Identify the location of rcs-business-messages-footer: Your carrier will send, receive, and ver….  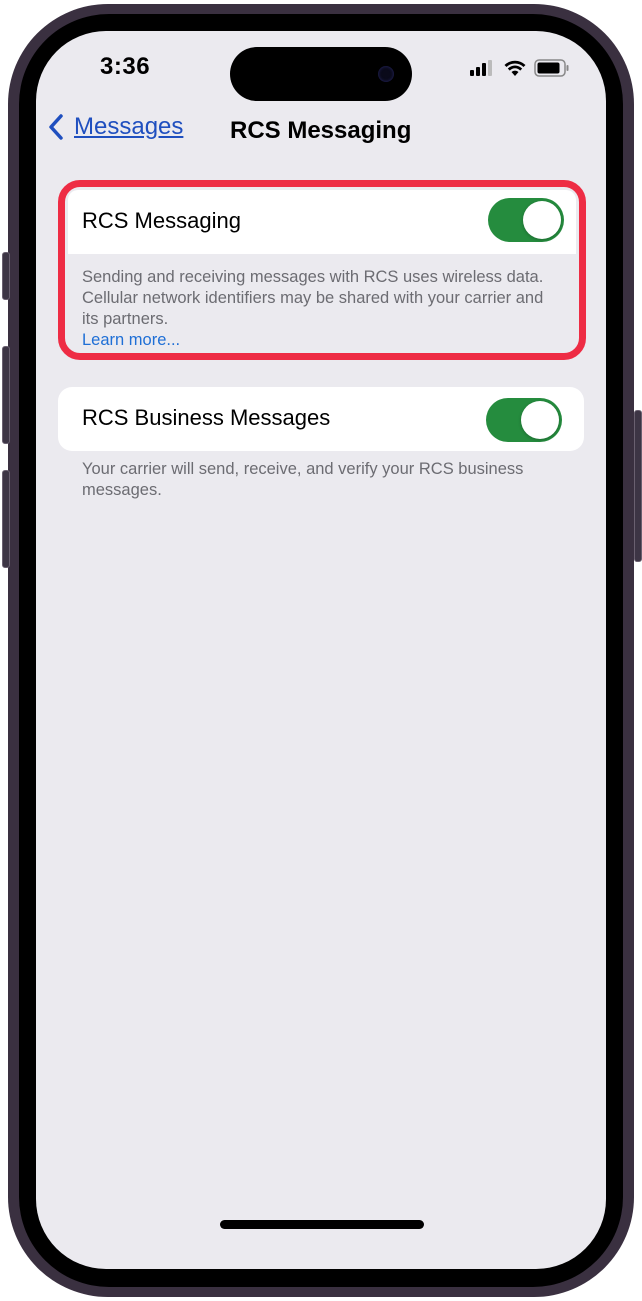
(303, 479).